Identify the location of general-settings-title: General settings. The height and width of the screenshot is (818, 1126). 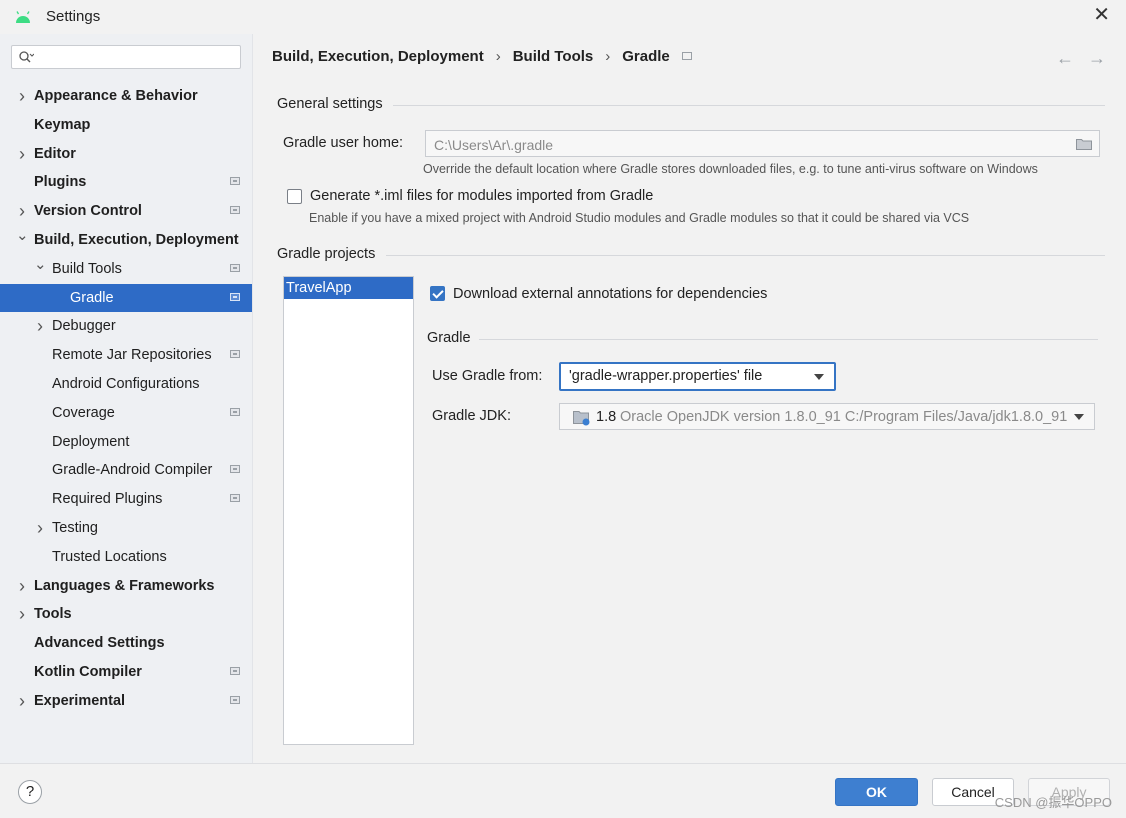
(330, 104).